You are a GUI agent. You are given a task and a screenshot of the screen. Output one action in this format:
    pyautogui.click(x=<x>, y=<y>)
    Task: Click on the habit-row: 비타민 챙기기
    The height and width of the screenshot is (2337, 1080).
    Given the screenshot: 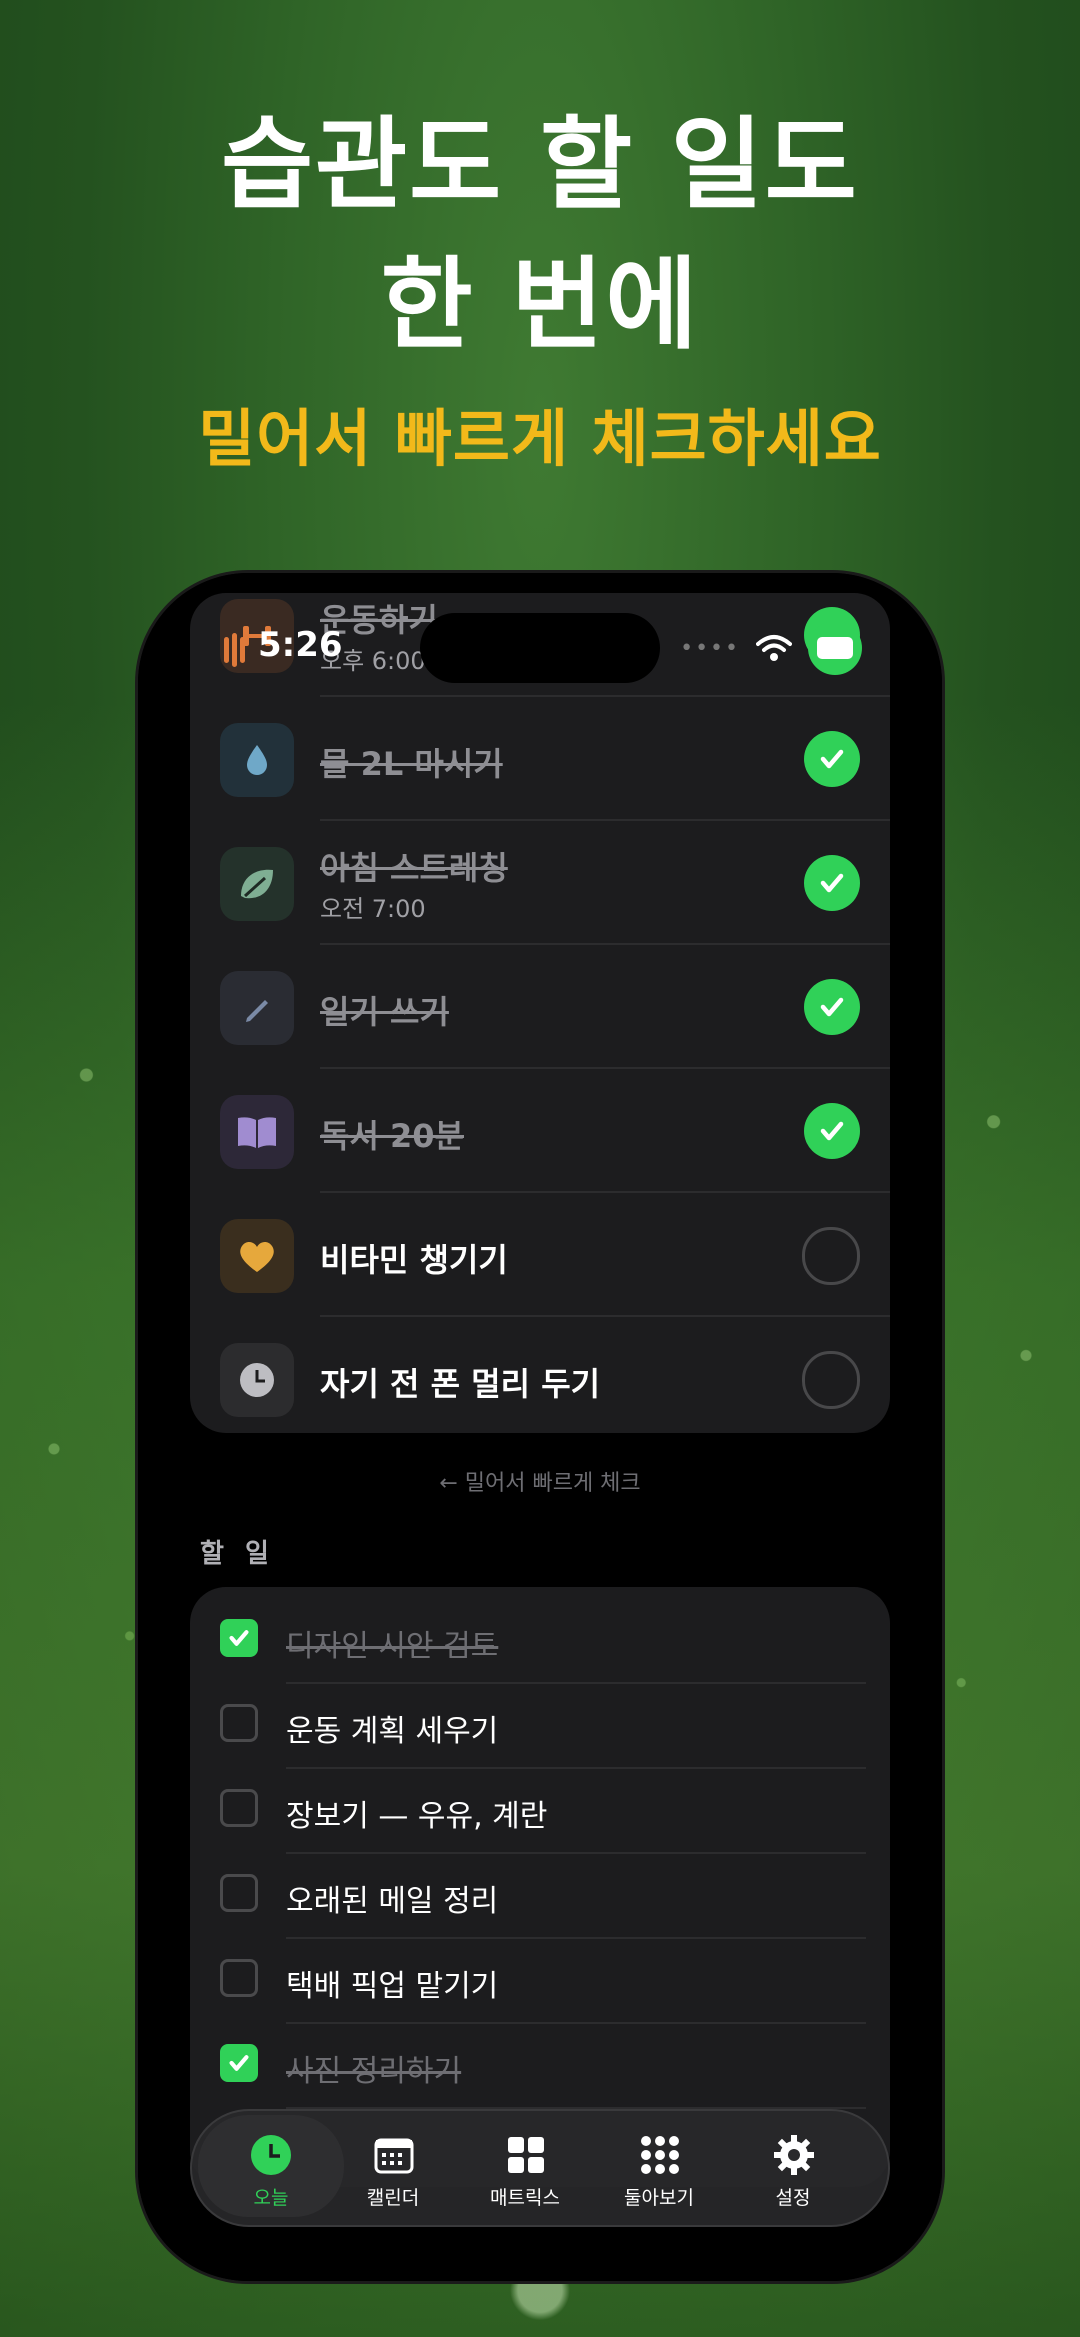 What is the action you would take?
    pyautogui.click(x=540, y=1255)
    